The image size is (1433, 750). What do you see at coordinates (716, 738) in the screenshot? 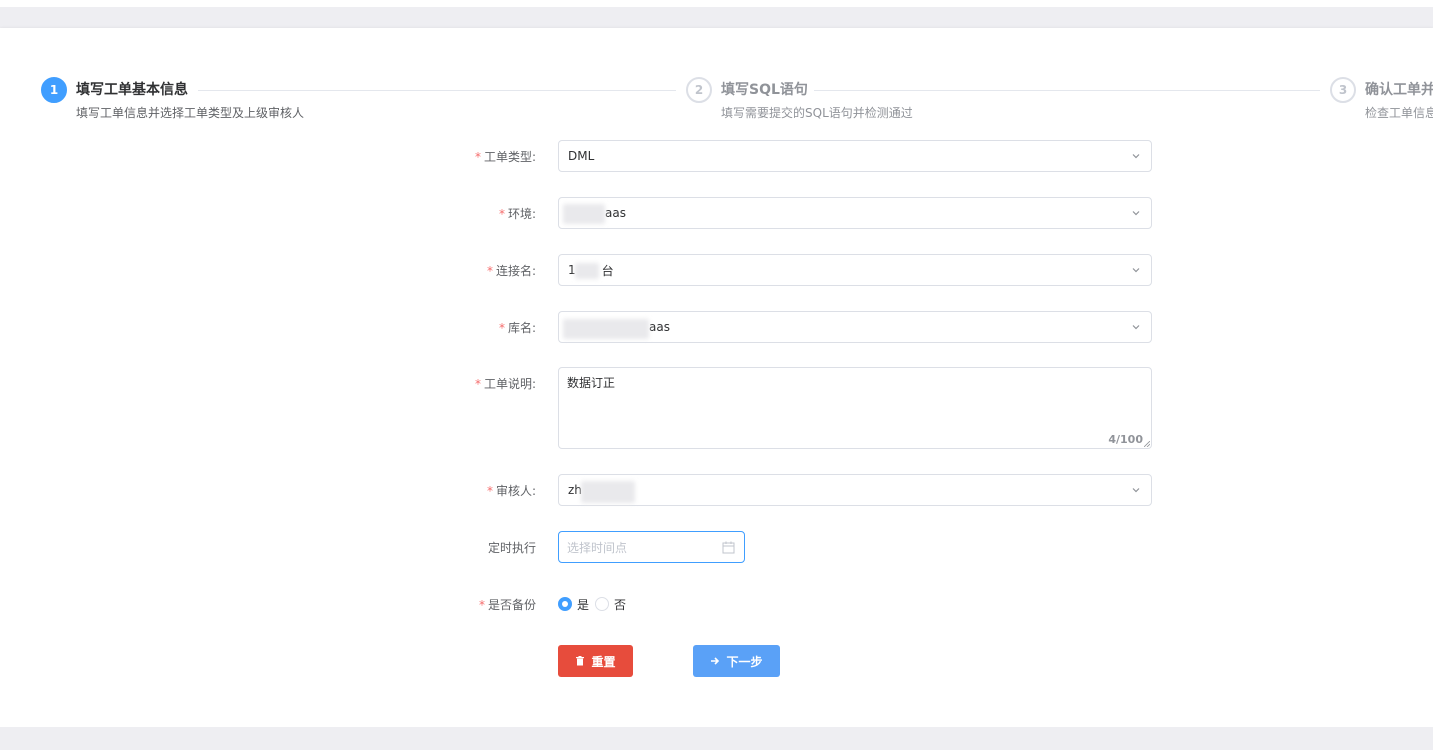
I see `bottom-area` at bounding box center [716, 738].